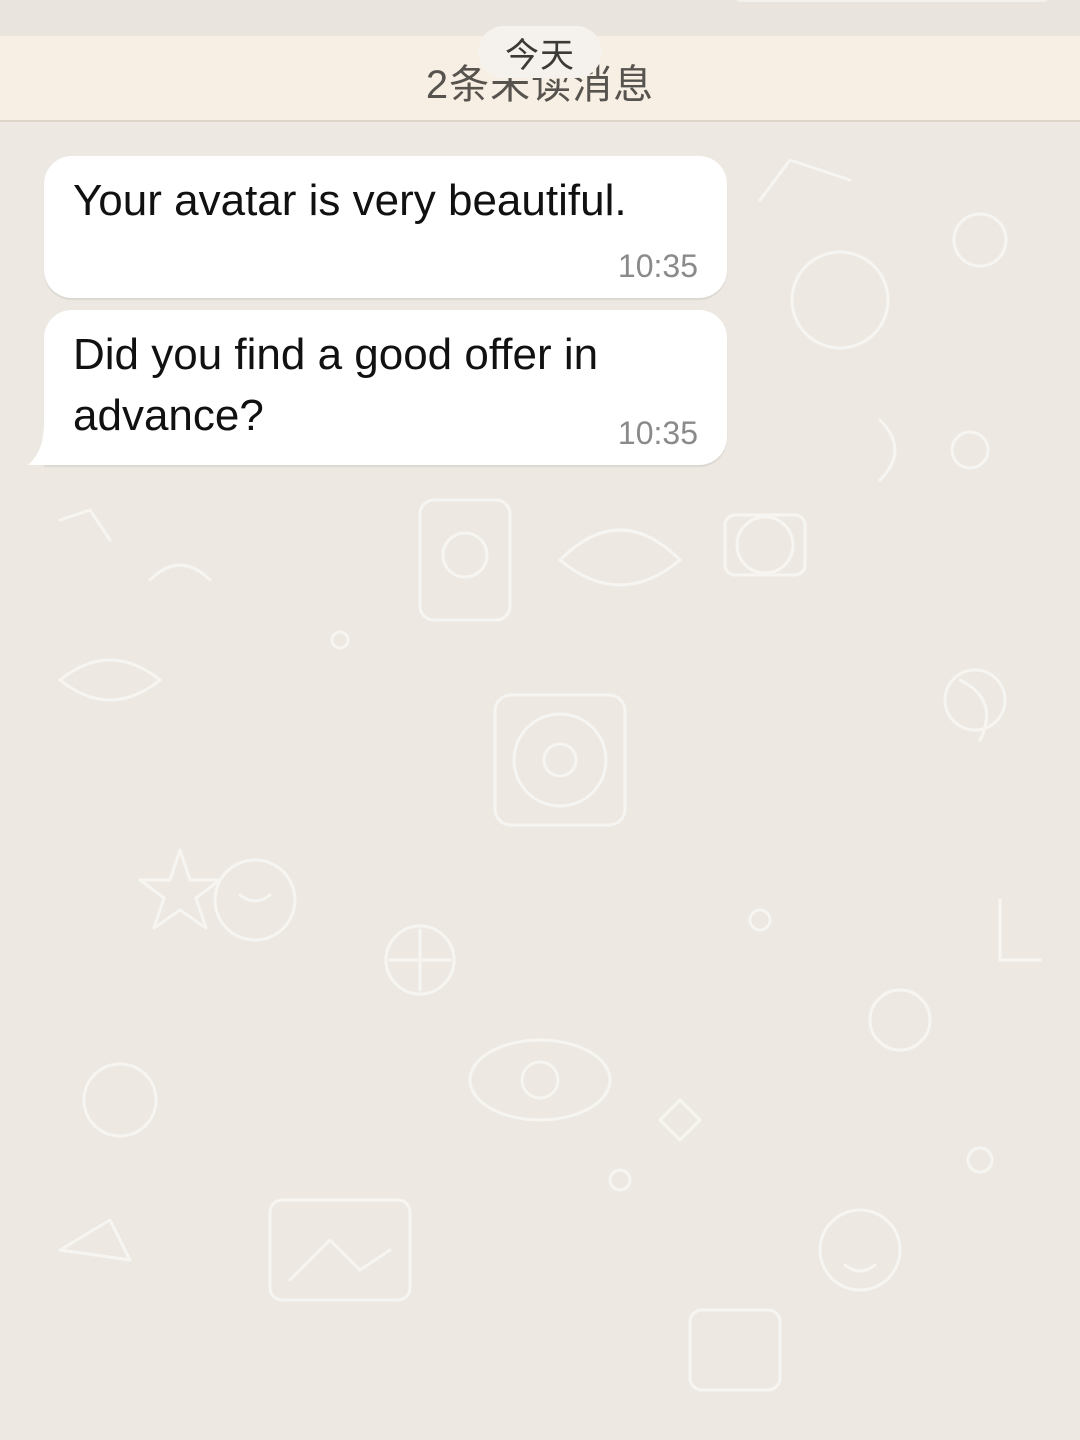  I want to click on message-bubble: Your avatar is very beautiful. 10:35, so click(385, 227).